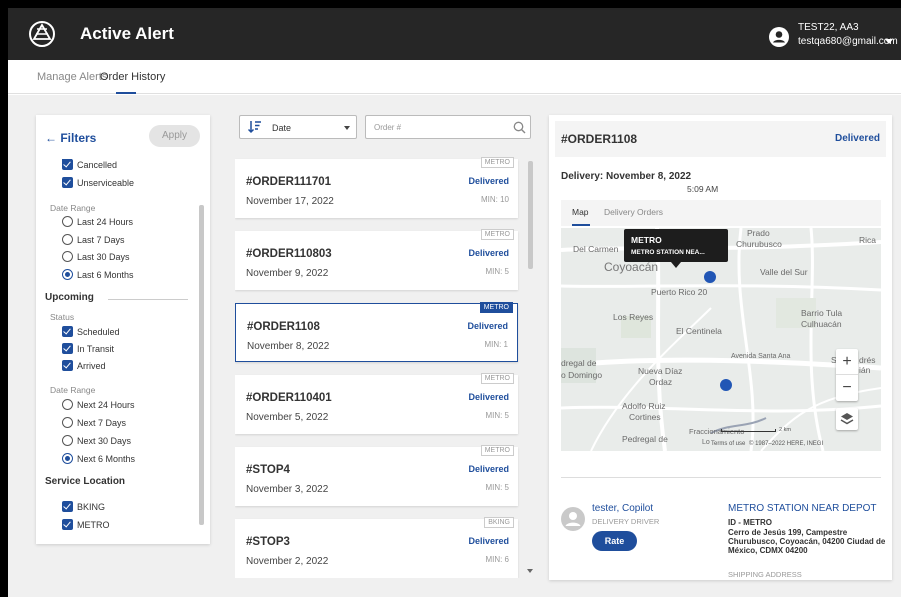 This screenshot has width=901, height=597. I want to click on map-label: Coyoacán, so click(631, 267).